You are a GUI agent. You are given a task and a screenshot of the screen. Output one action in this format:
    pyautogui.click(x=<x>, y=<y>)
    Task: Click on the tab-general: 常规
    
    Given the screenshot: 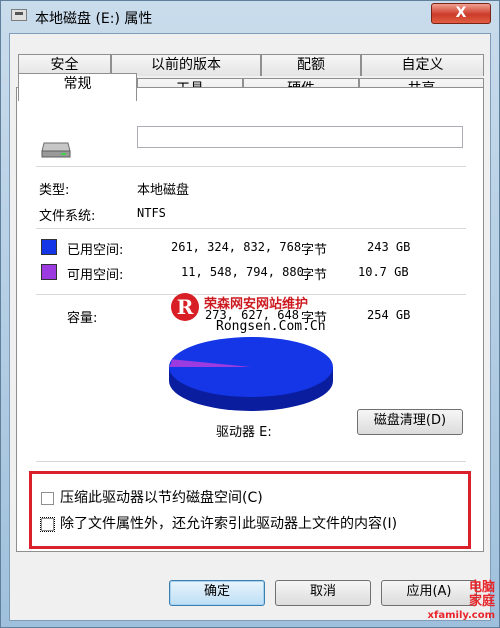 What is the action you would take?
    pyautogui.click(x=77, y=87)
    